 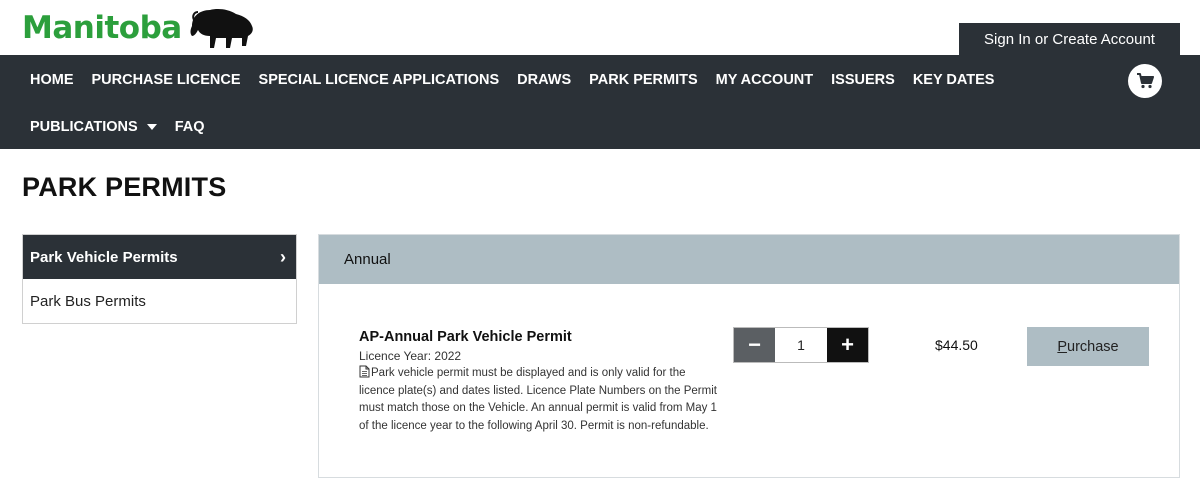 What do you see at coordinates (544, 80) in the screenshot?
I see `nav-draws: DRAWS` at bounding box center [544, 80].